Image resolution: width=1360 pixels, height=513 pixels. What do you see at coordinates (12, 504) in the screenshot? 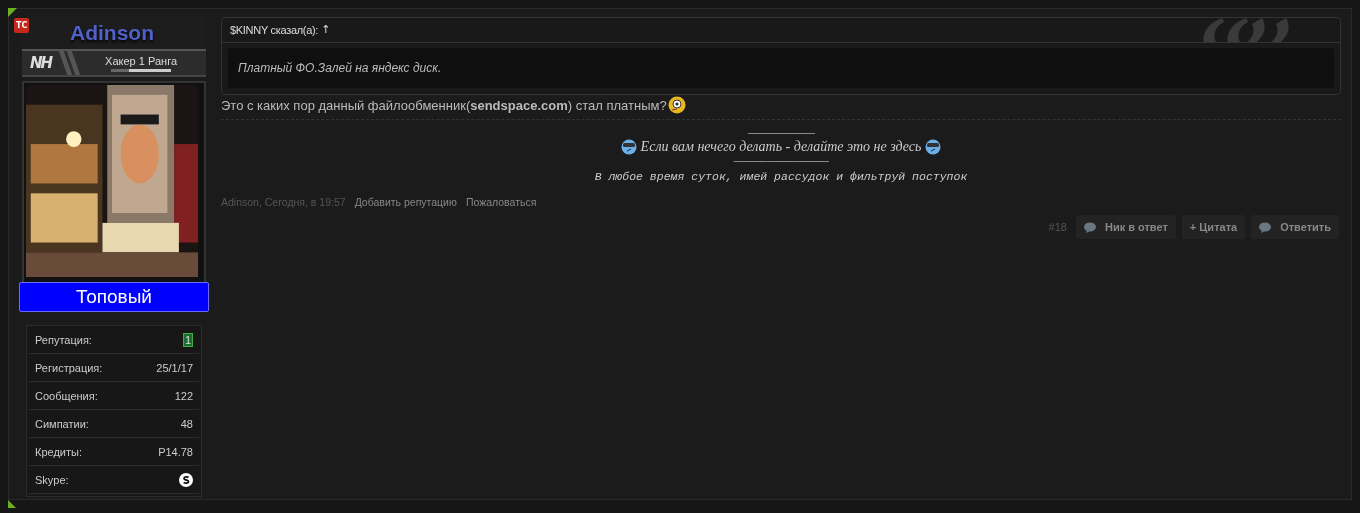
I see `corner-mark` at bounding box center [12, 504].